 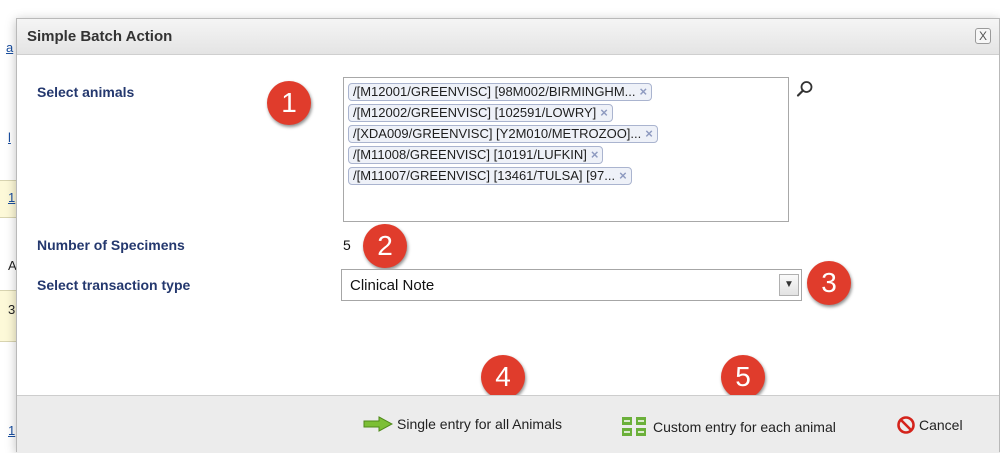 What do you see at coordinates (906, 425) in the screenshot?
I see `cancel-icon` at bounding box center [906, 425].